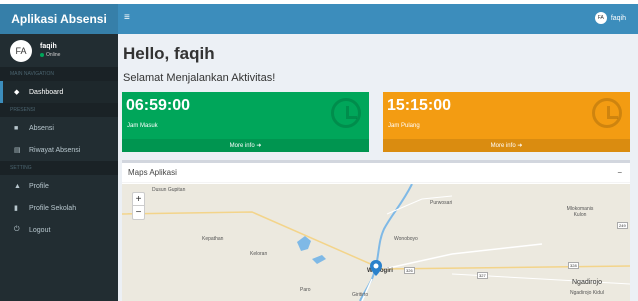 The height and width of the screenshot is (301, 638). Describe the element at coordinates (127, 17) in the screenshot. I see `menu-toggle-icon: ≡` at that location.